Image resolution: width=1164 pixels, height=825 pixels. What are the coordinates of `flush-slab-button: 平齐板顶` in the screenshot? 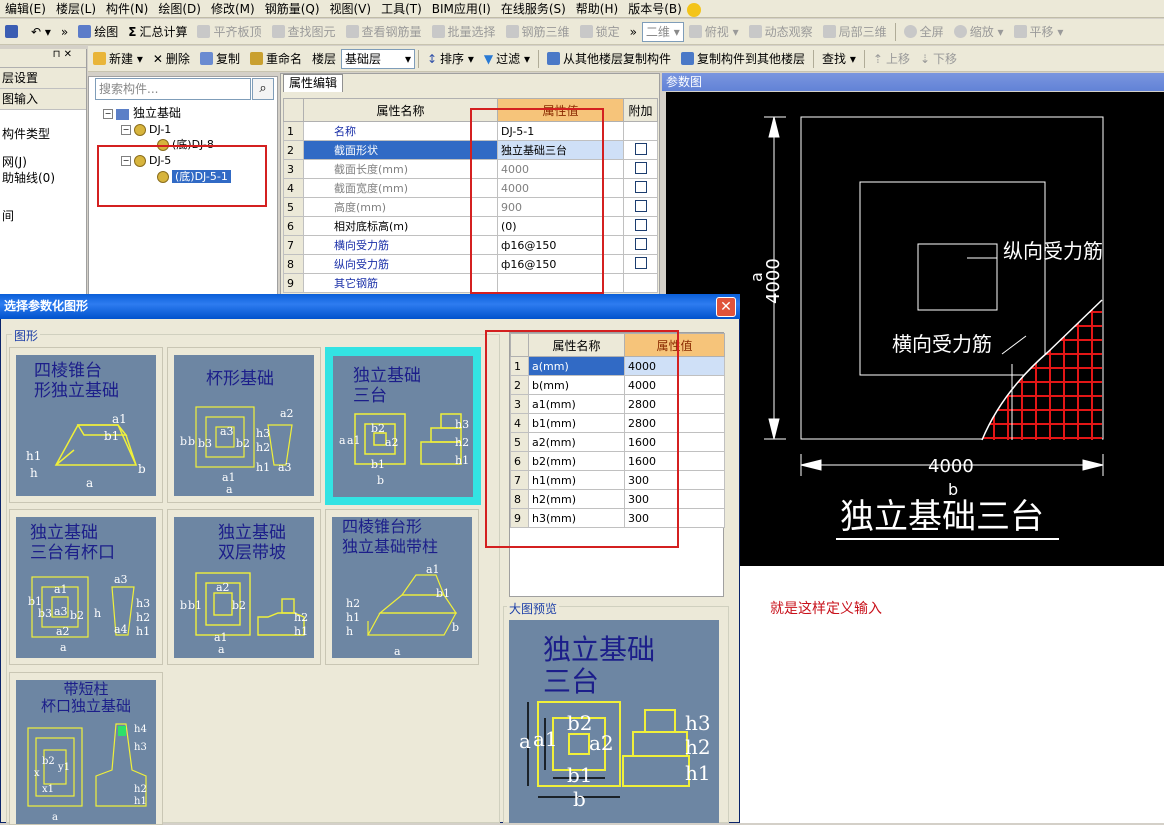 It's located at (229, 32).